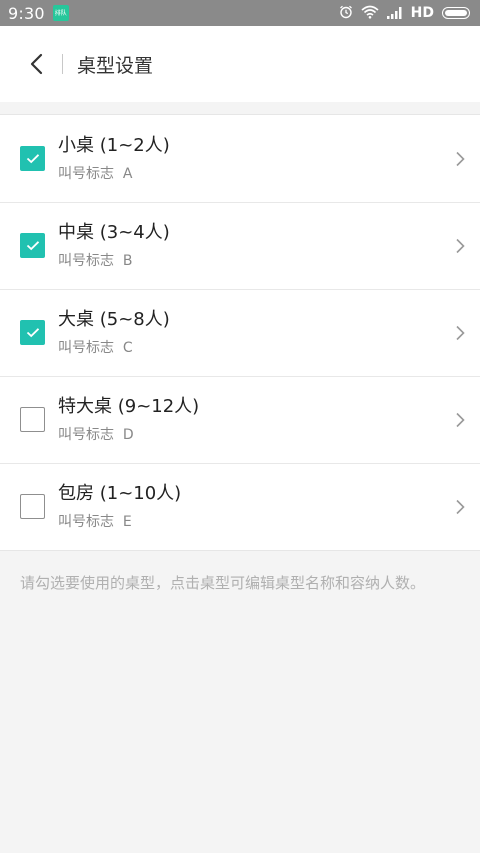 The height and width of the screenshot is (853, 480). What do you see at coordinates (370, 13) in the screenshot?
I see `wifi-icon` at bounding box center [370, 13].